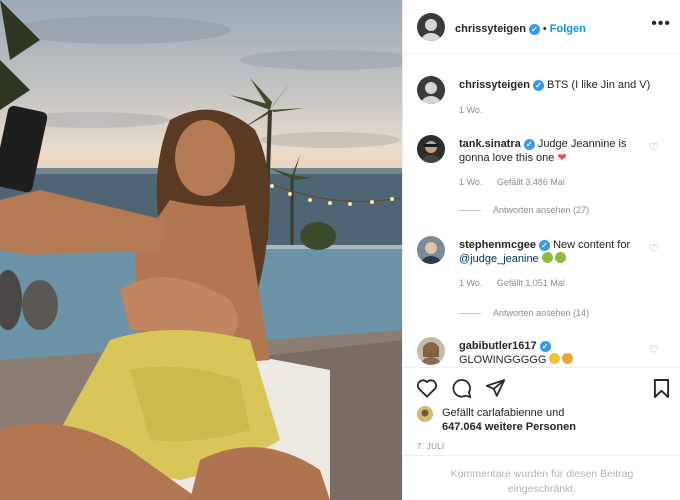 This screenshot has height=500, width=680. Describe the element at coordinates (461, 388) in the screenshot. I see `comment-icon` at that location.